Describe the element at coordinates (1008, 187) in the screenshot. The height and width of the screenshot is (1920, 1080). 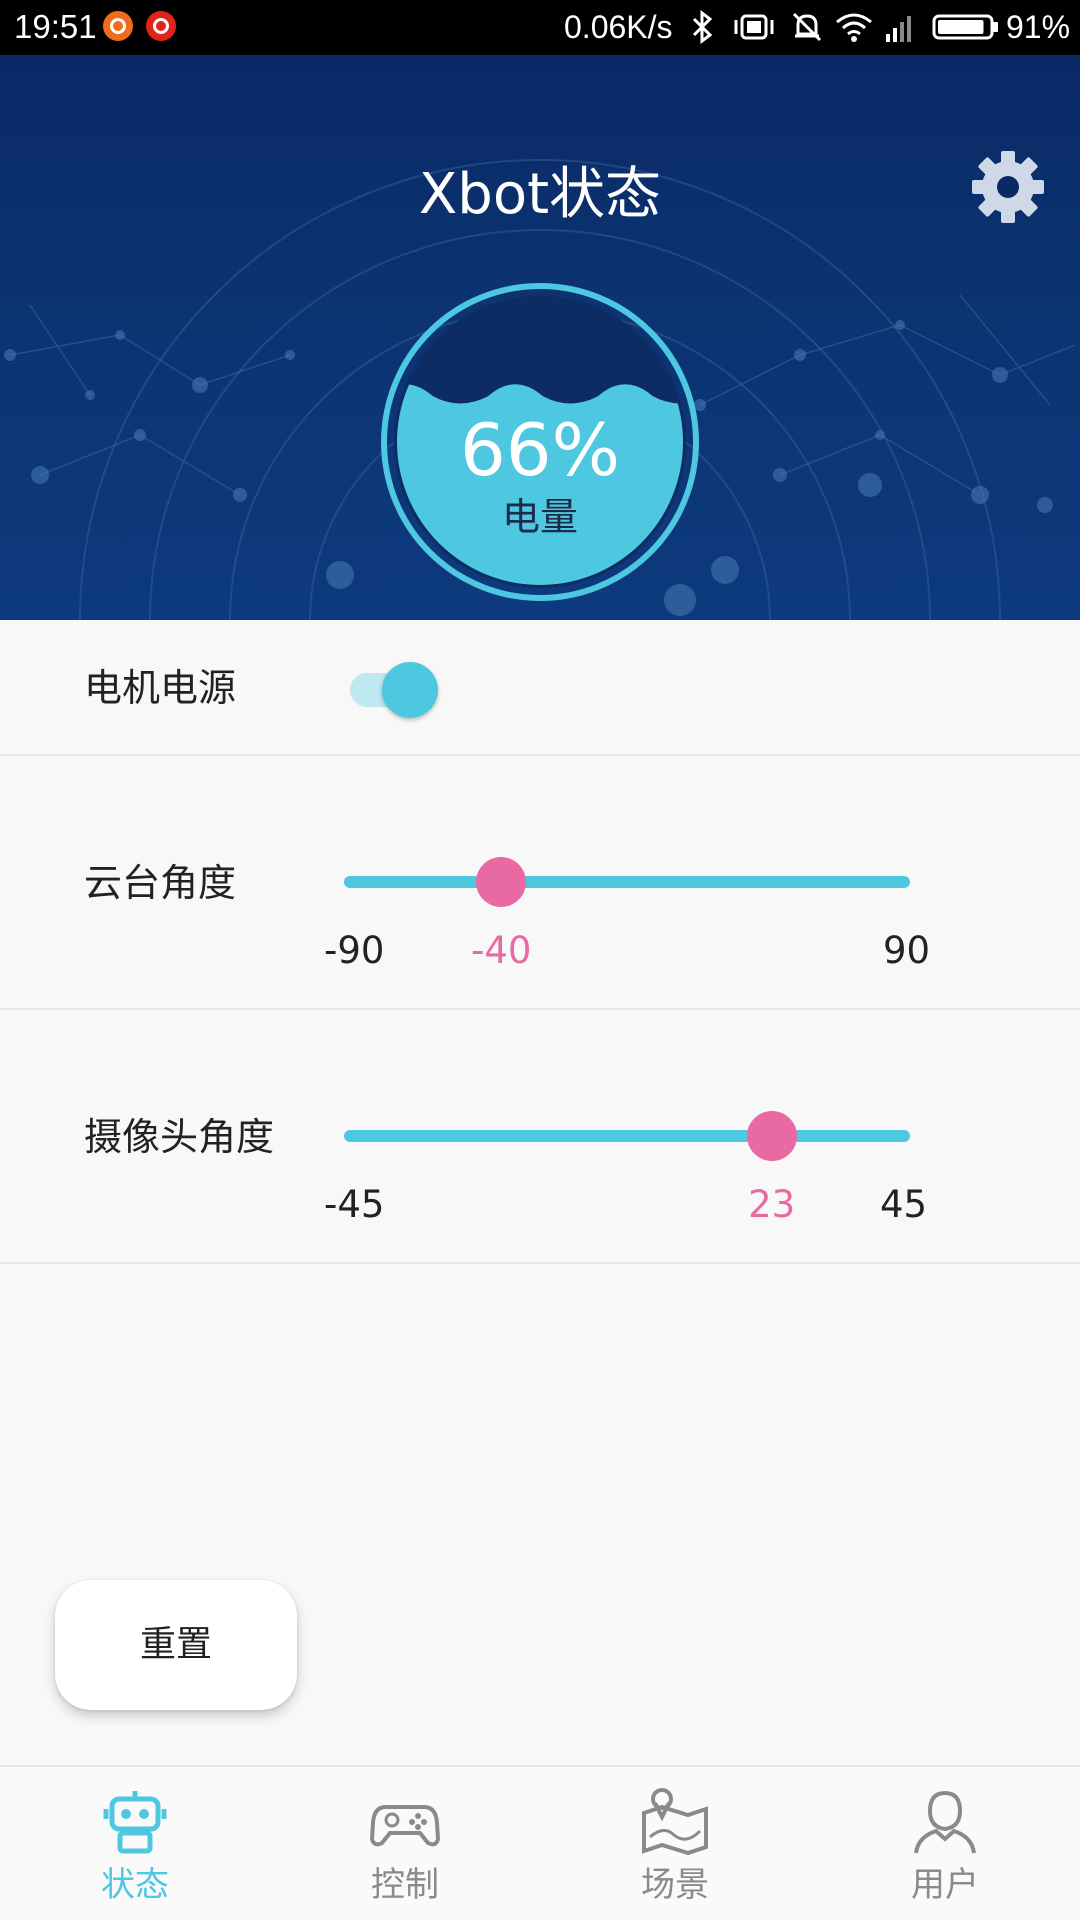
I see `gear-icon` at that location.